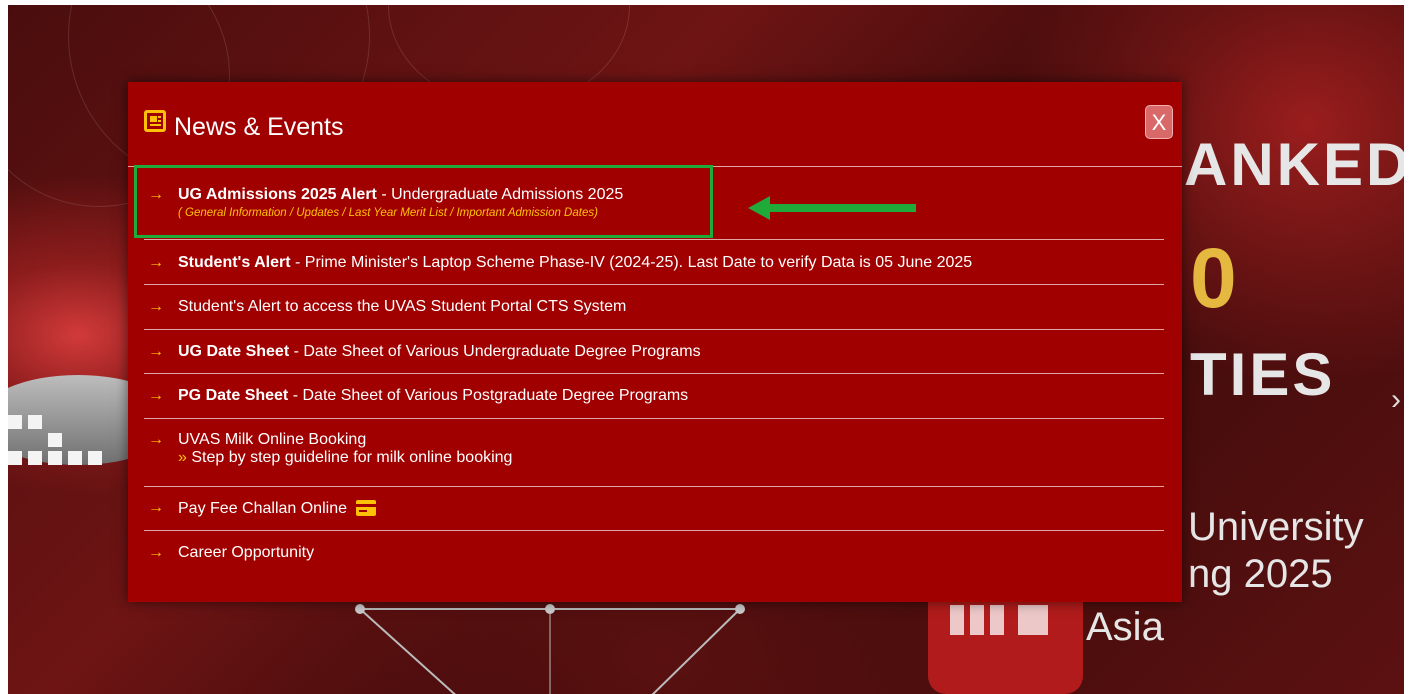 Image resolution: width=1412 pixels, height=694 pixels. Describe the element at coordinates (272, 439) in the screenshot. I see `item-text: UVAS Milk Online Booking` at that location.